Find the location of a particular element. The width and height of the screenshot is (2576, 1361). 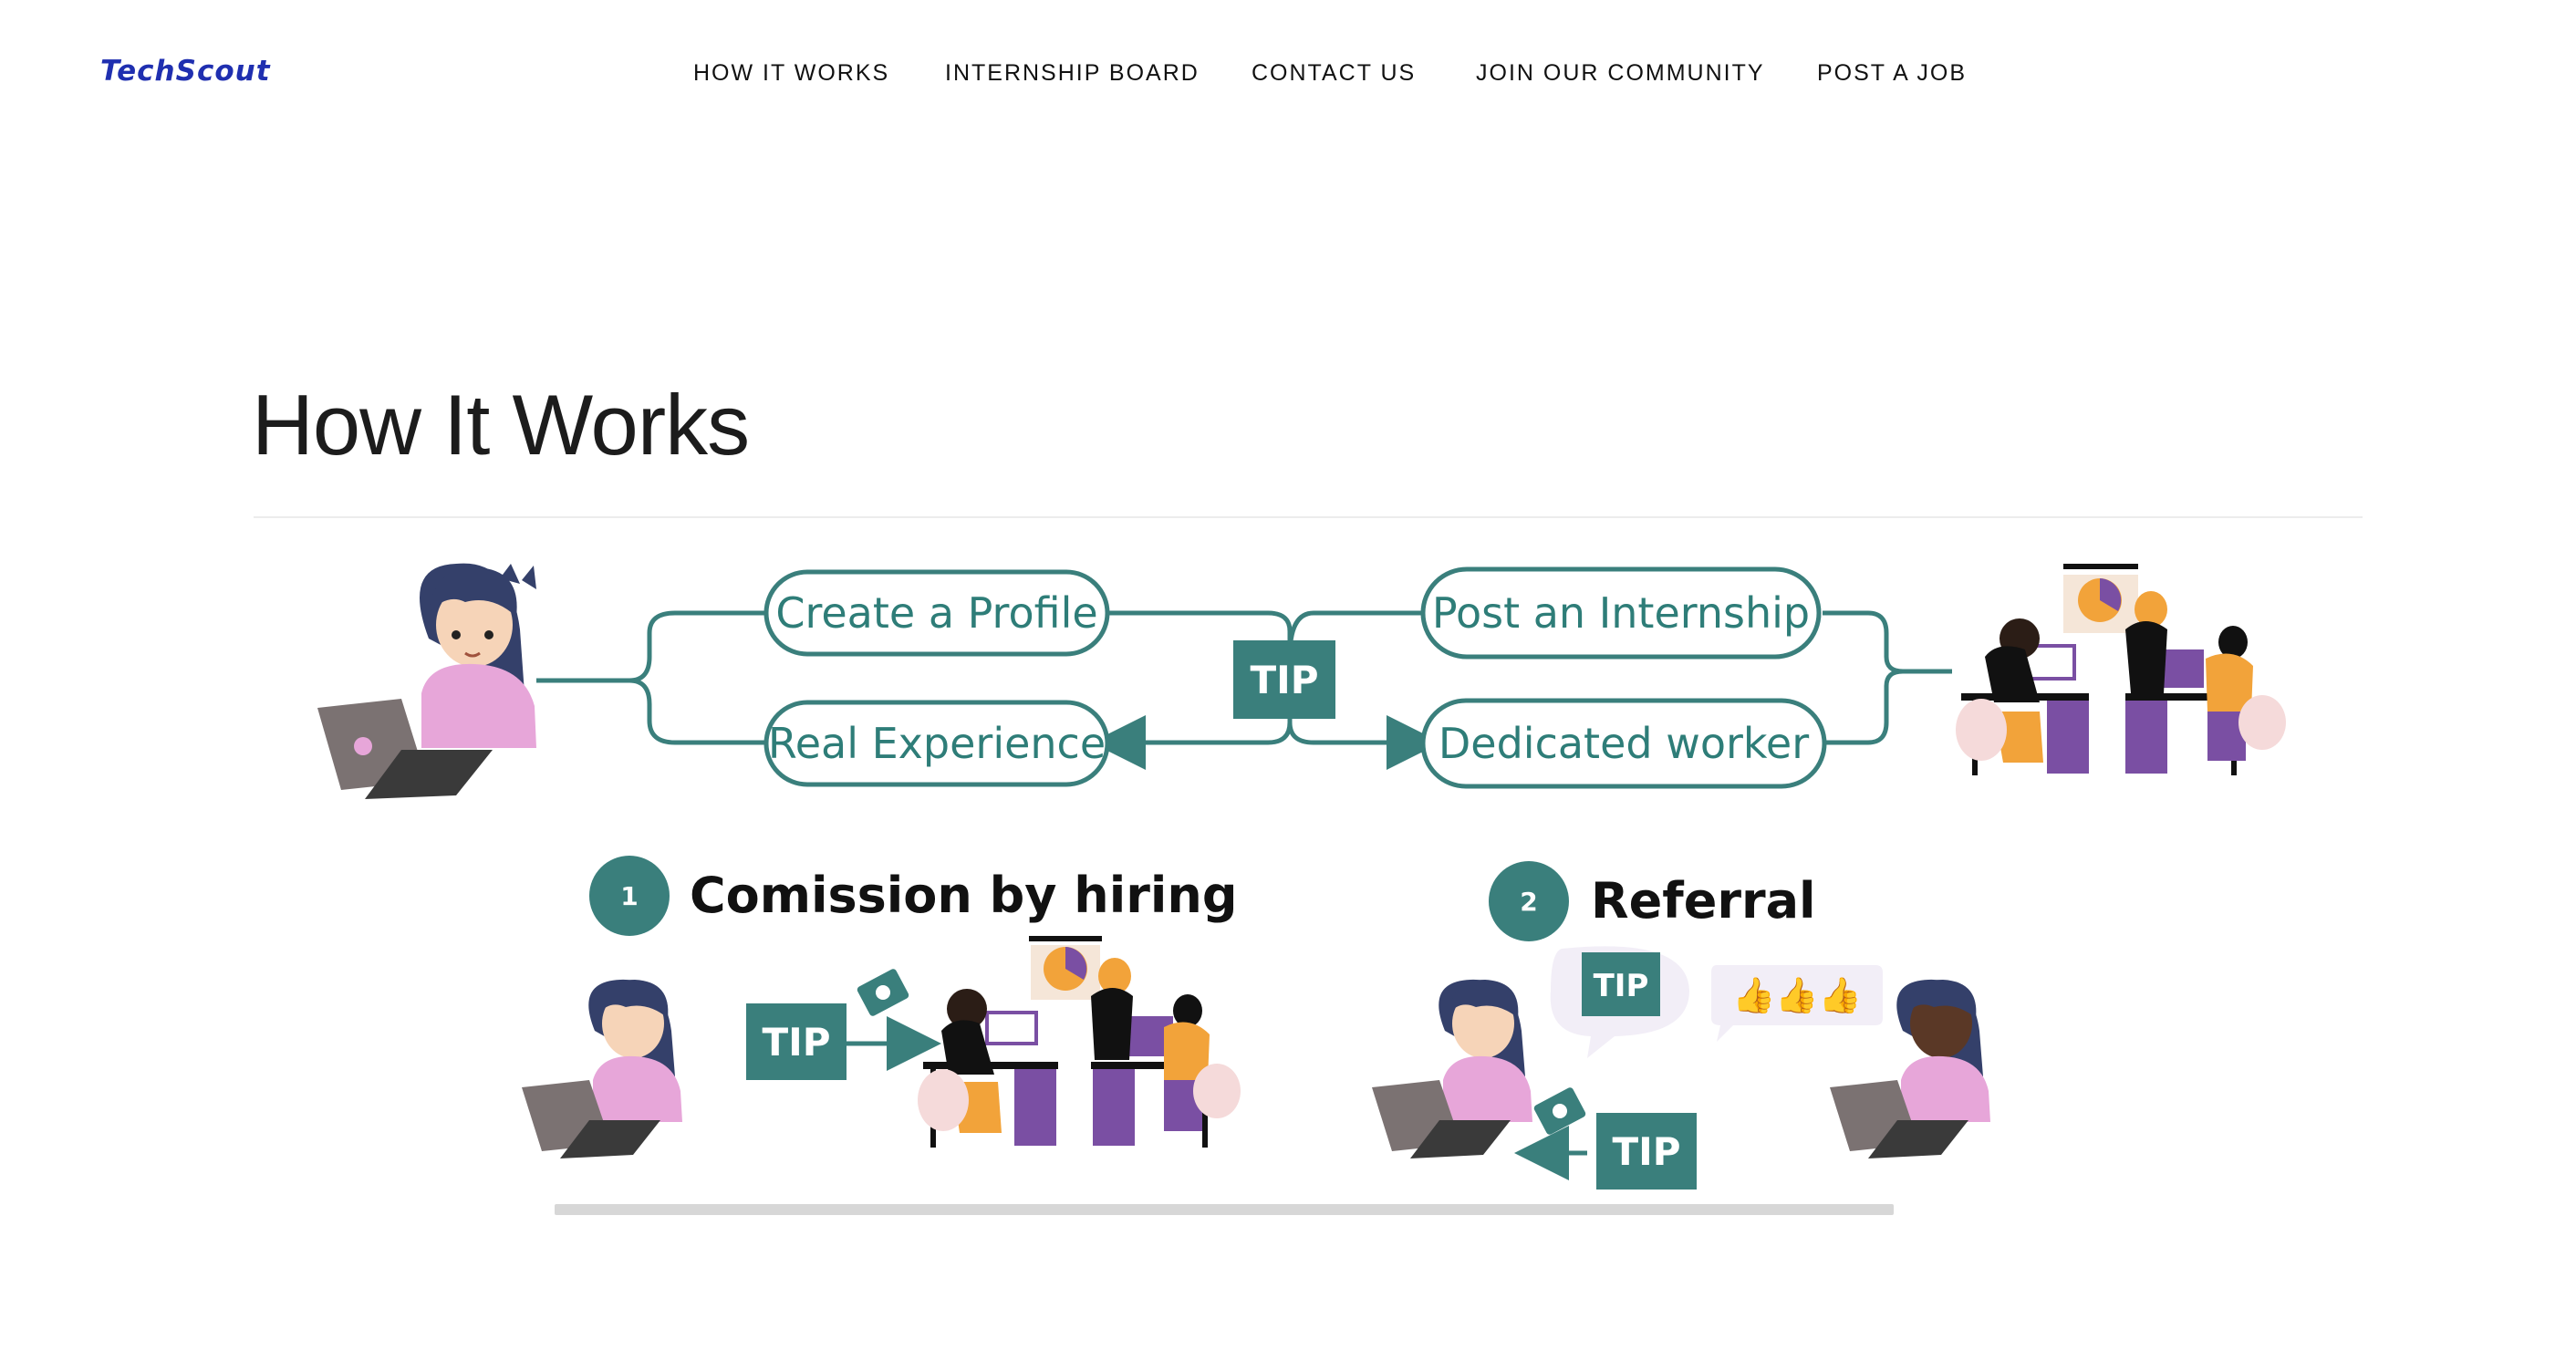

team-illustration-step1 is located at coordinates (1079, 1042).